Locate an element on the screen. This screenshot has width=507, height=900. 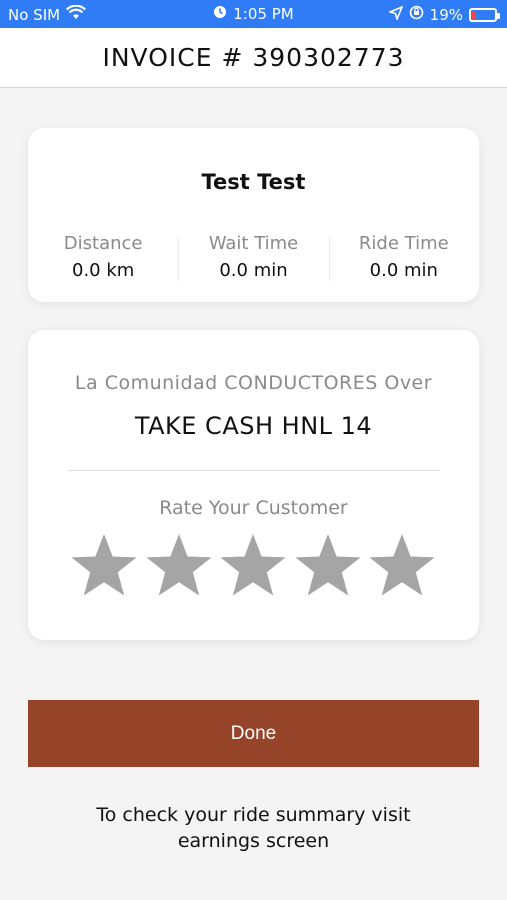
done-button: Done is located at coordinates (253, 733).